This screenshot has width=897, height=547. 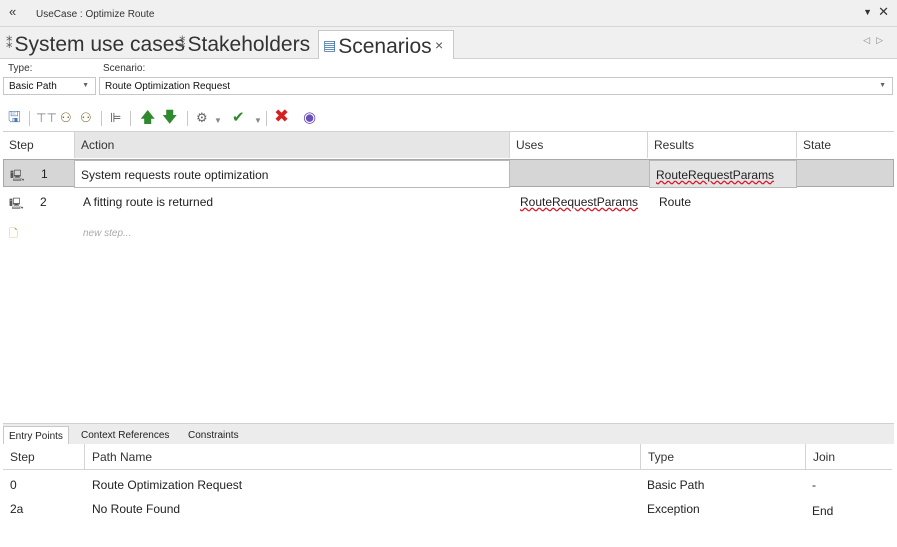 I want to click on results-cell: RouteRequestParams, so click(x=723, y=174).